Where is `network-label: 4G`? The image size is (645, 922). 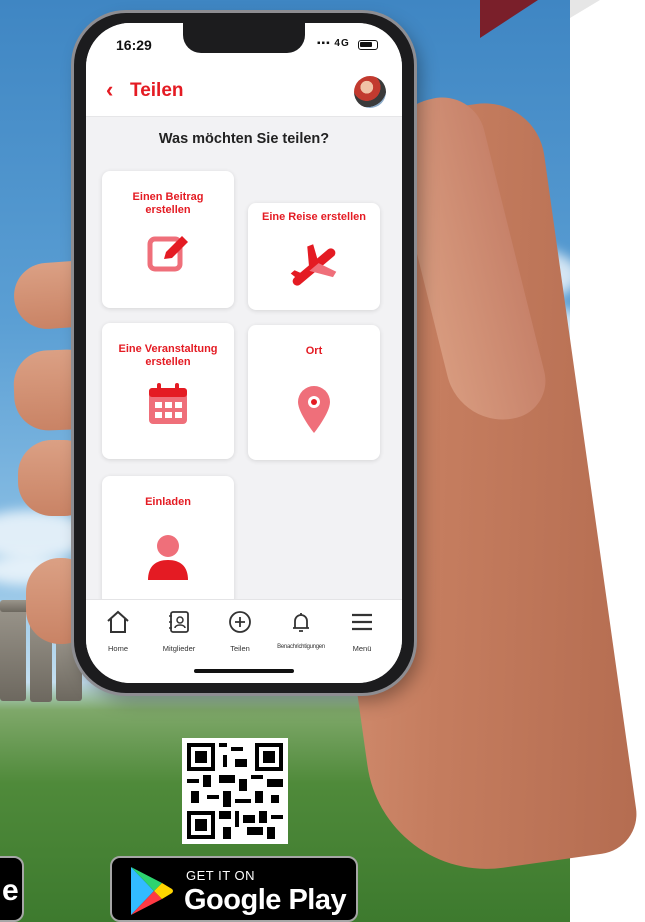 network-label: 4G is located at coordinates (342, 43).